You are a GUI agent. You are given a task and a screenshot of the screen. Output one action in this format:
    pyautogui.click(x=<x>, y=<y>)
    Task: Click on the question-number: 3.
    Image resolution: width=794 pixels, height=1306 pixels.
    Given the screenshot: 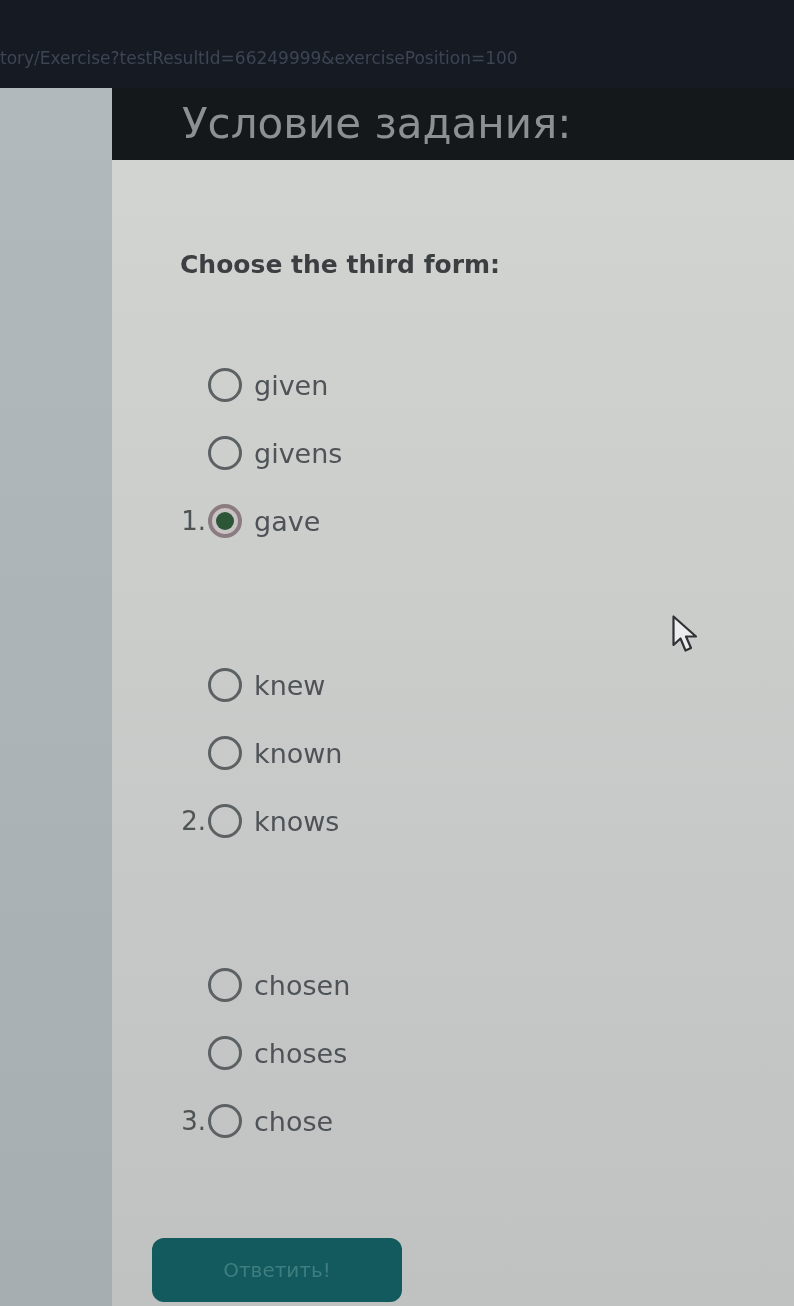 What is the action you would take?
    pyautogui.click(x=193, y=1121)
    